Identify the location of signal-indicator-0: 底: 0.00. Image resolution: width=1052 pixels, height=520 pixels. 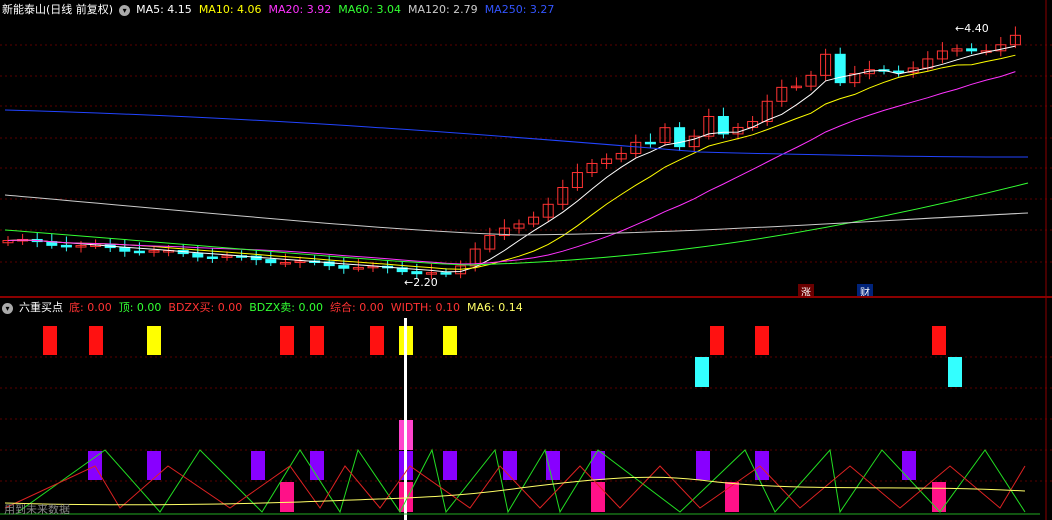
(90, 307).